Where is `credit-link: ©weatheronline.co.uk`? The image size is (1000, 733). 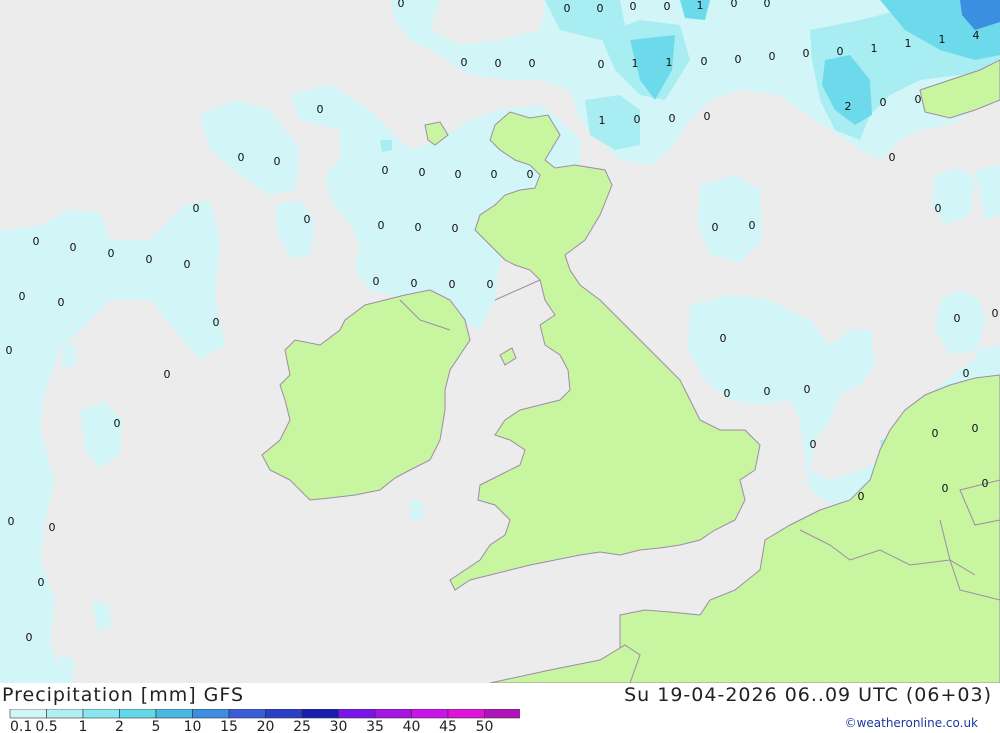 credit-link: ©weatheronline.co.uk is located at coordinates (911, 723).